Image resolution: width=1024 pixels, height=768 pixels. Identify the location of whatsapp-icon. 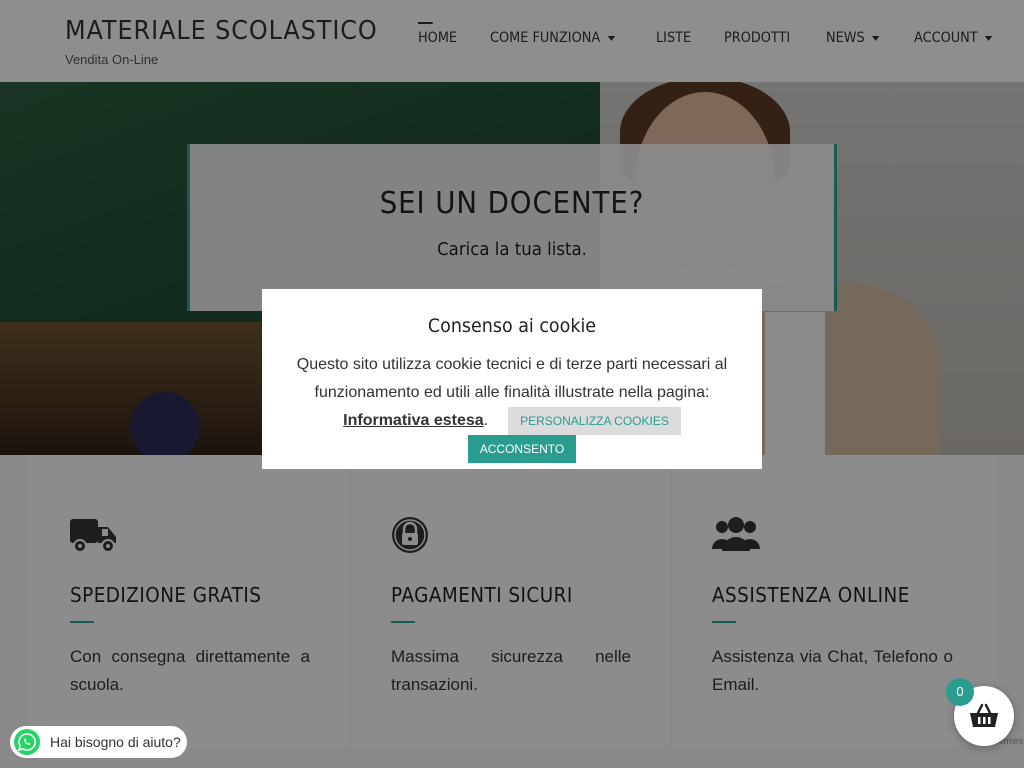
(27, 742).